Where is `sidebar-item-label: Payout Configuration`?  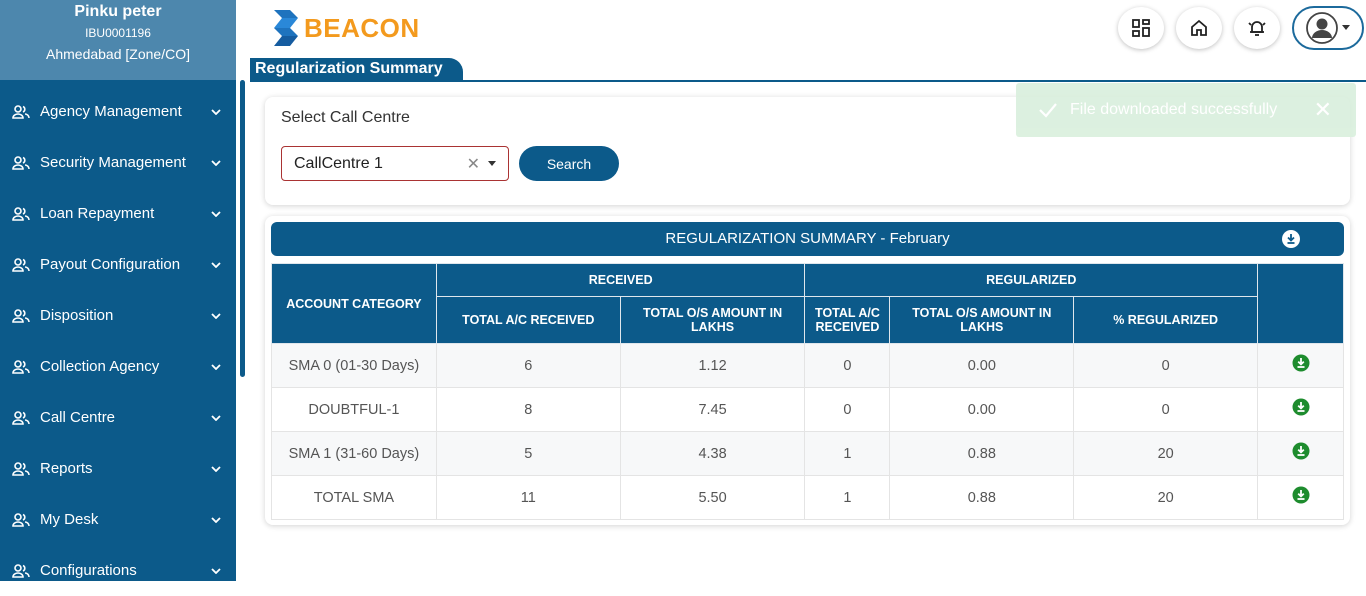 sidebar-item-label: Payout Configuration is located at coordinates (110, 264).